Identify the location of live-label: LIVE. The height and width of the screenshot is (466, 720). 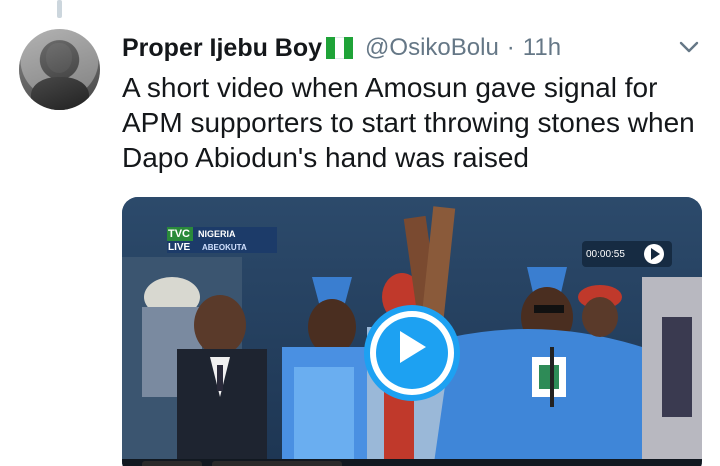
(179, 247).